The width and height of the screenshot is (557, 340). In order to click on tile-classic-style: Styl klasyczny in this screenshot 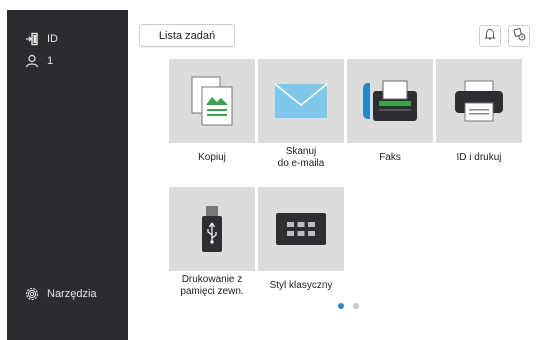, I will do `click(301, 244)`.